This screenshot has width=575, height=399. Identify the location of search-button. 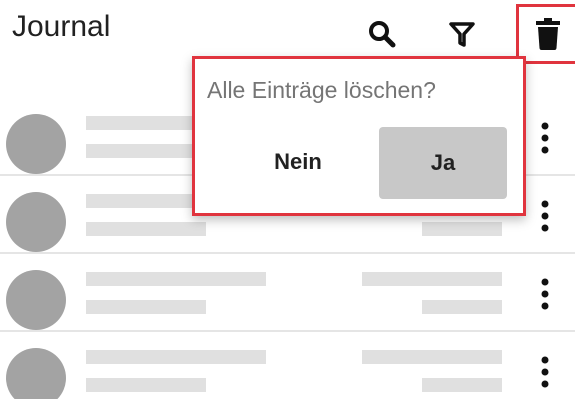
(382, 34).